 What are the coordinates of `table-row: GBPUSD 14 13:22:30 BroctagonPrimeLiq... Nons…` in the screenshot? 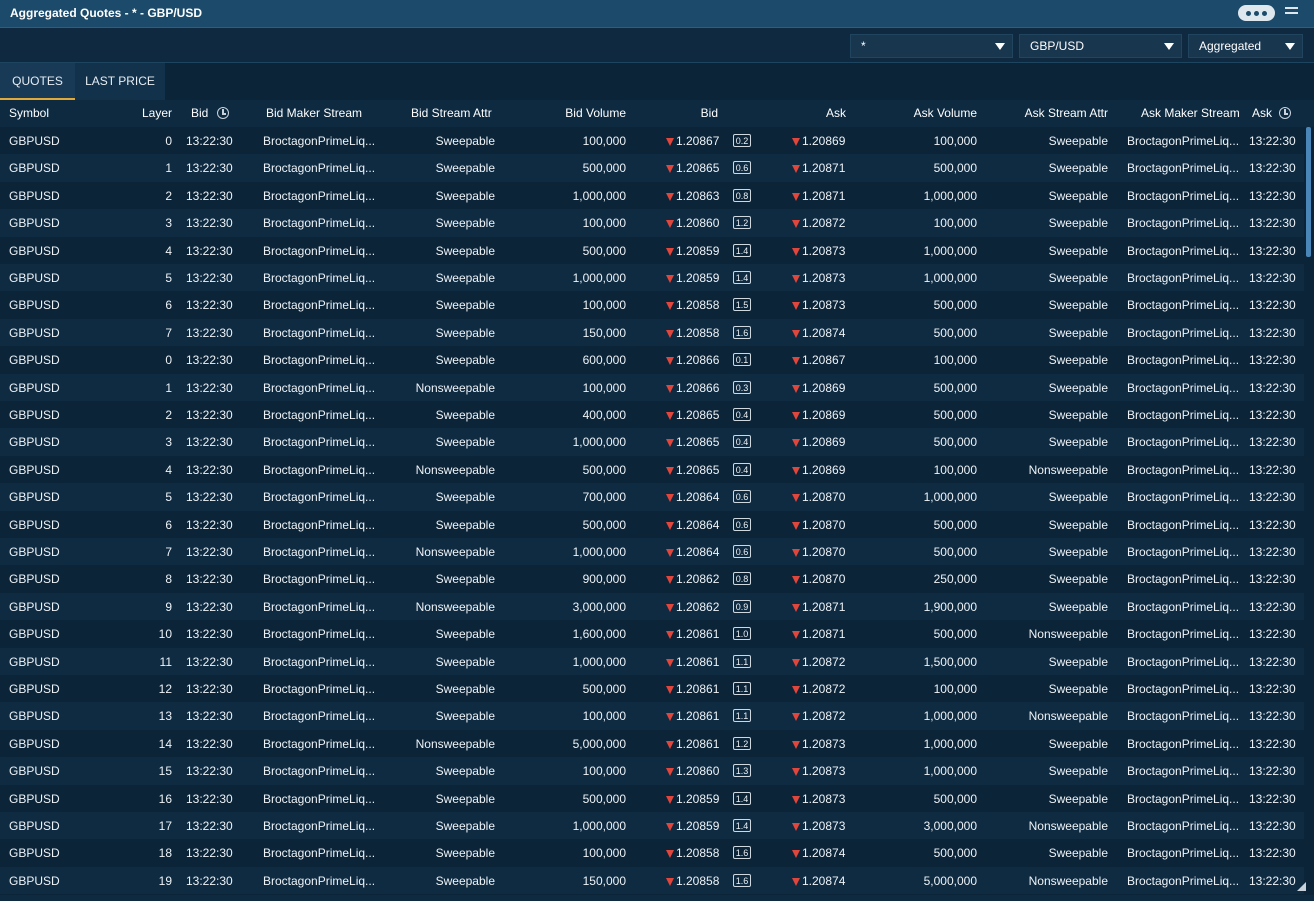 It's located at (652, 743).